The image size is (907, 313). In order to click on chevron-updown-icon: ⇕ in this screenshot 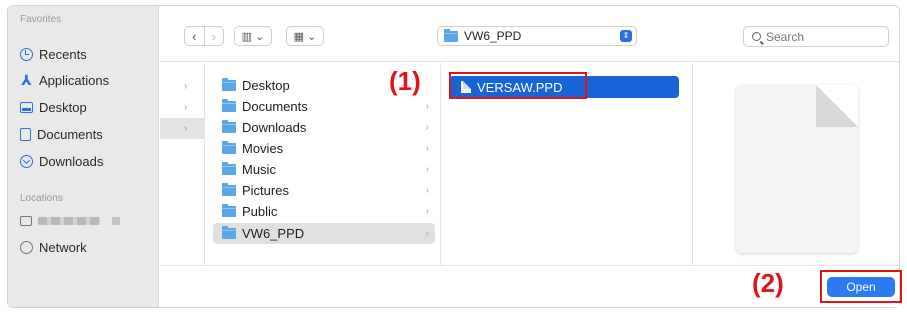, I will do `click(626, 36)`.